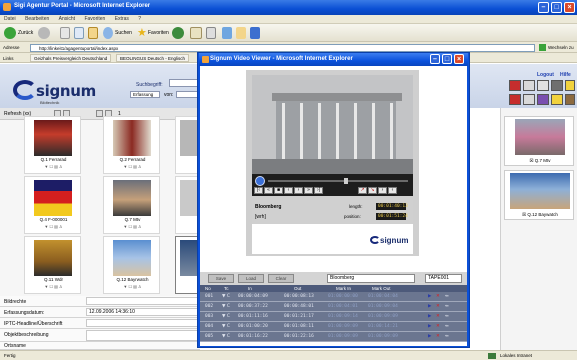  What do you see at coordinates (539, 141) in the screenshot?
I see `selected-thumbnail: ☒ Q.7 Mtv` at bounding box center [539, 141].